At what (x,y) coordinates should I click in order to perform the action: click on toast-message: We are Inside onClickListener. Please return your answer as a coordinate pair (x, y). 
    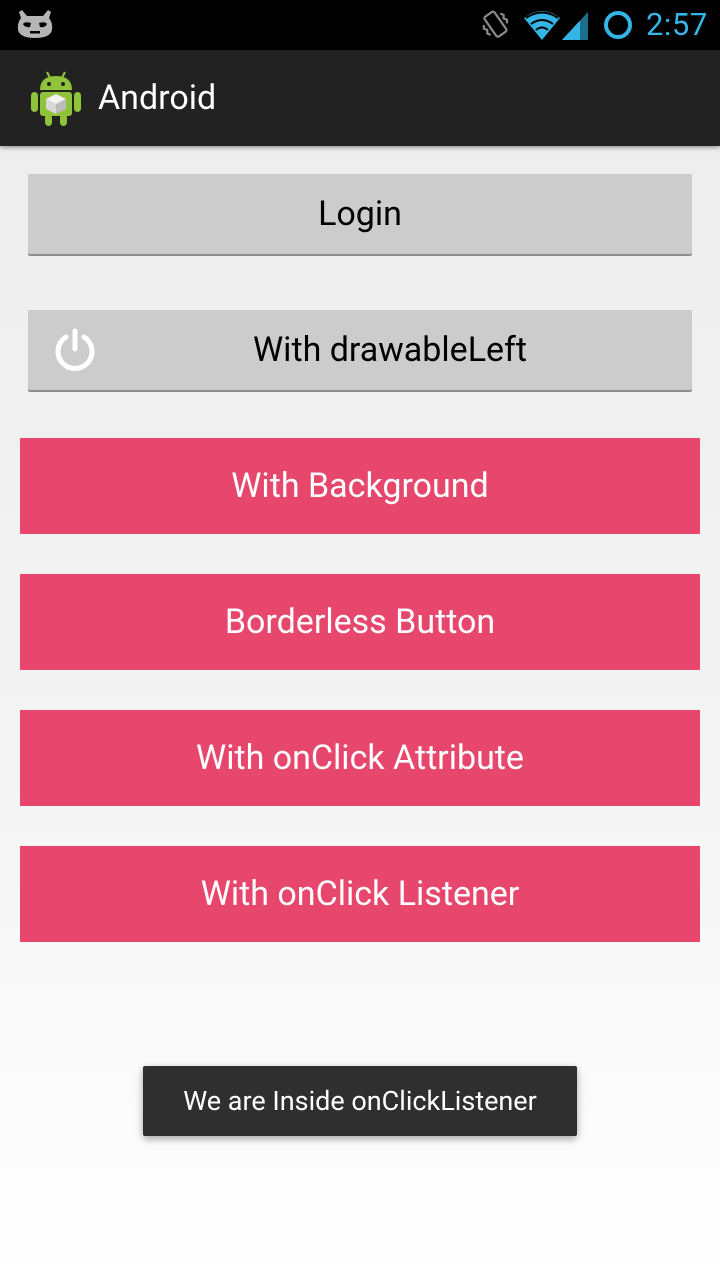
    Looking at the image, I should click on (360, 1101).